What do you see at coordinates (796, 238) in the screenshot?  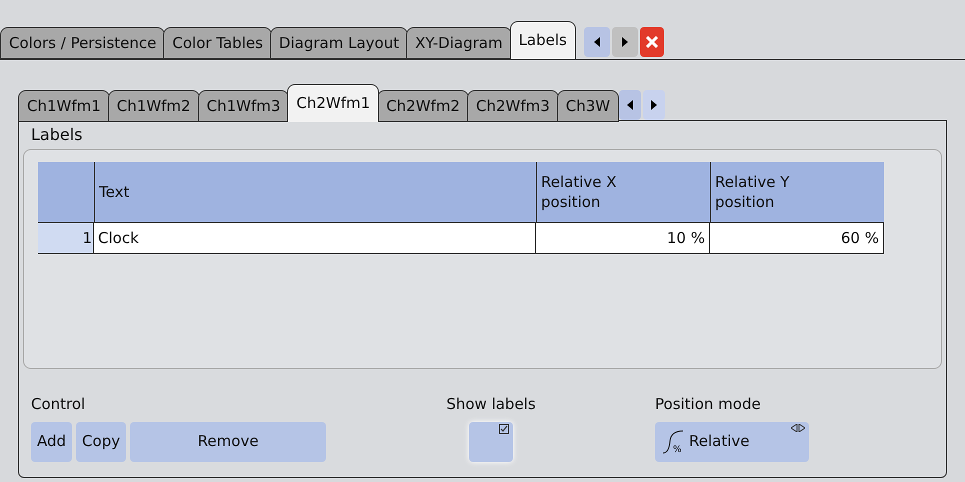 I see `table-cell: 60 %` at bounding box center [796, 238].